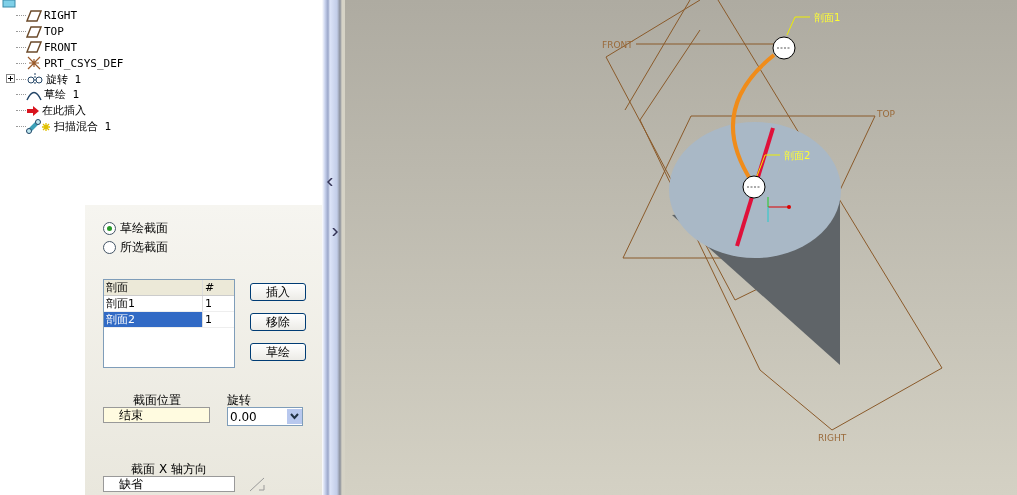  What do you see at coordinates (64, 79) in the screenshot?
I see `tree-item: 旋转 1` at bounding box center [64, 79].